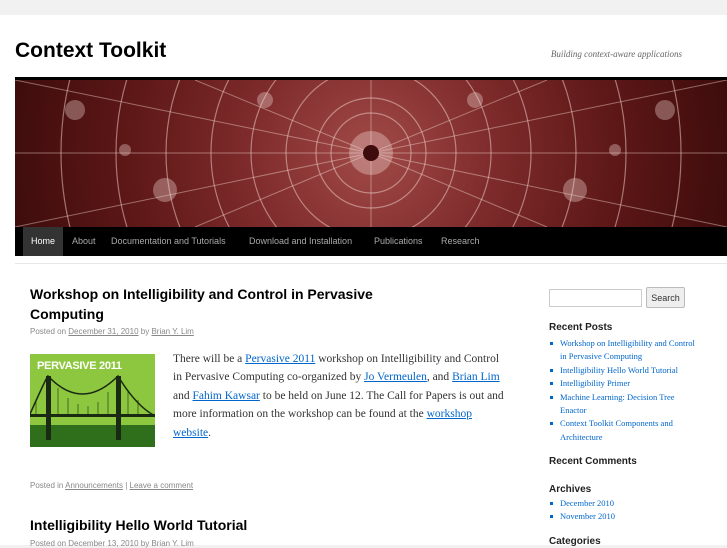 The width and height of the screenshot is (727, 548). Describe the element at coordinates (593, 461) in the screenshot. I see `recent-comments-title: Recent Comments` at that location.